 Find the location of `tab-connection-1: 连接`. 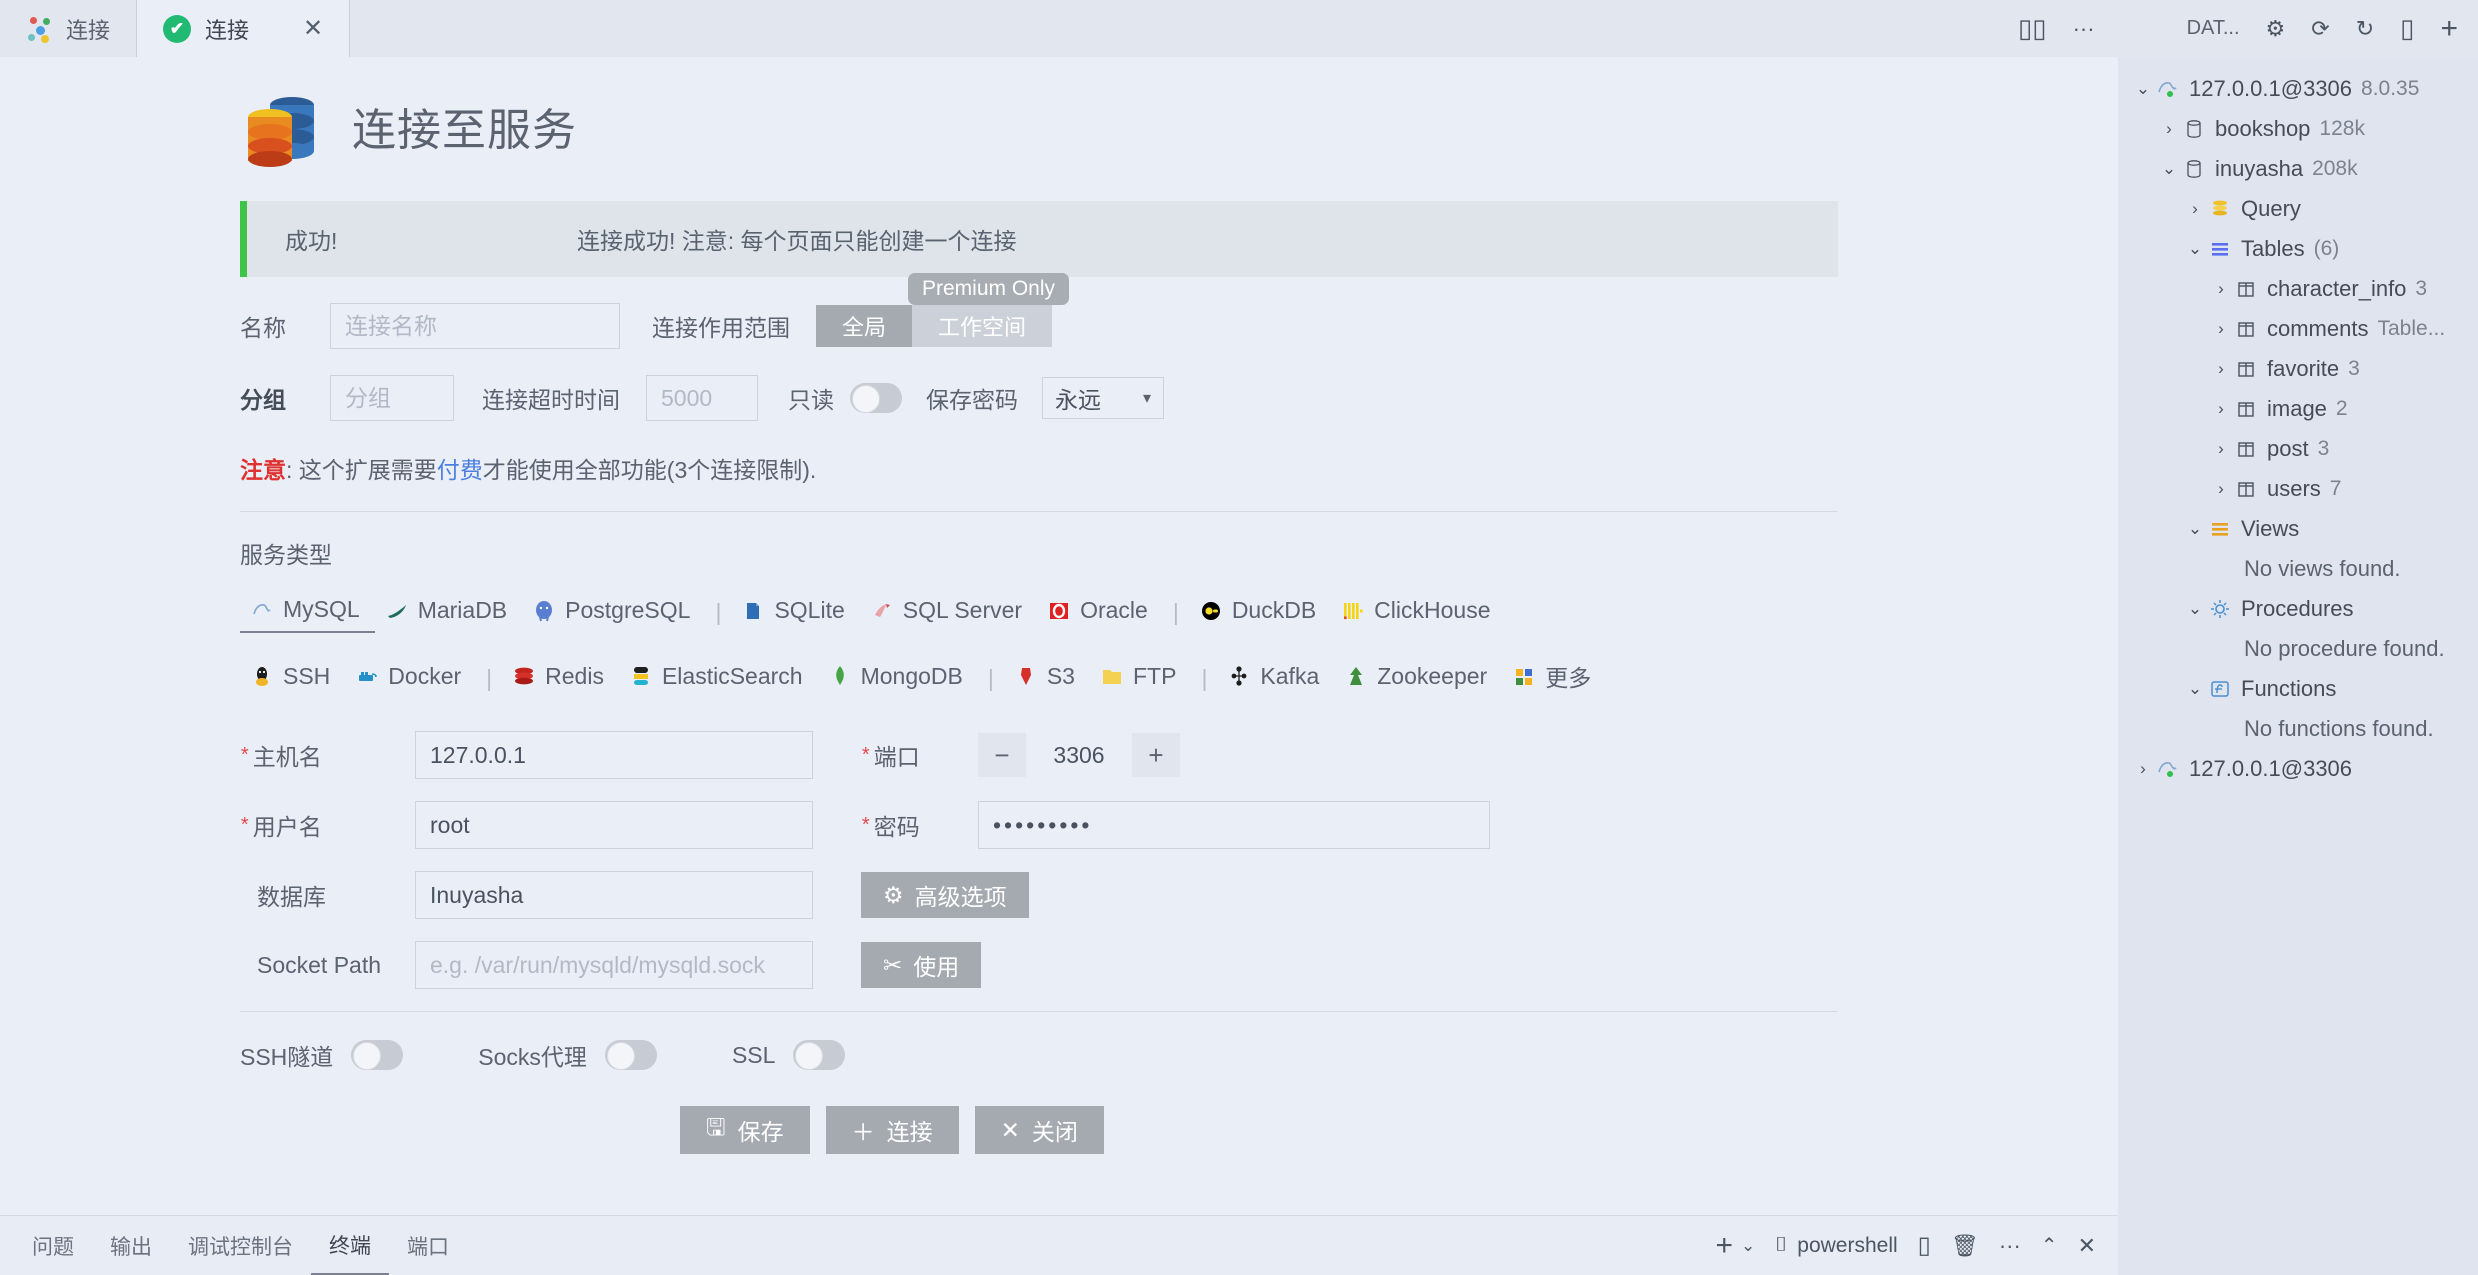

tab-connection-1: 连接 is located at coordinates (69, 28).